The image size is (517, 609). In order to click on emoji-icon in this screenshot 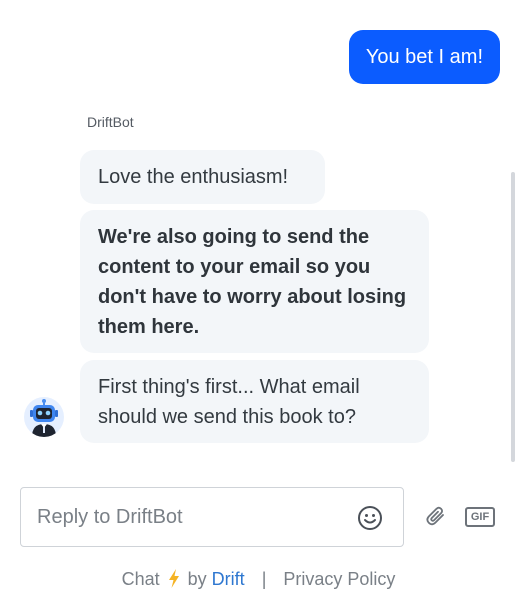, I will do `click(370, 518)`.